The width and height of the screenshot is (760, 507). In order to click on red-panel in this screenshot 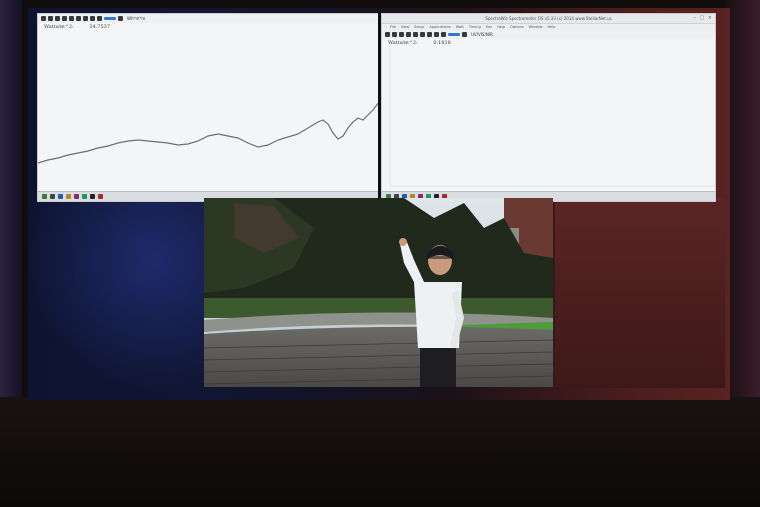, I will do `click(640, 293)`.